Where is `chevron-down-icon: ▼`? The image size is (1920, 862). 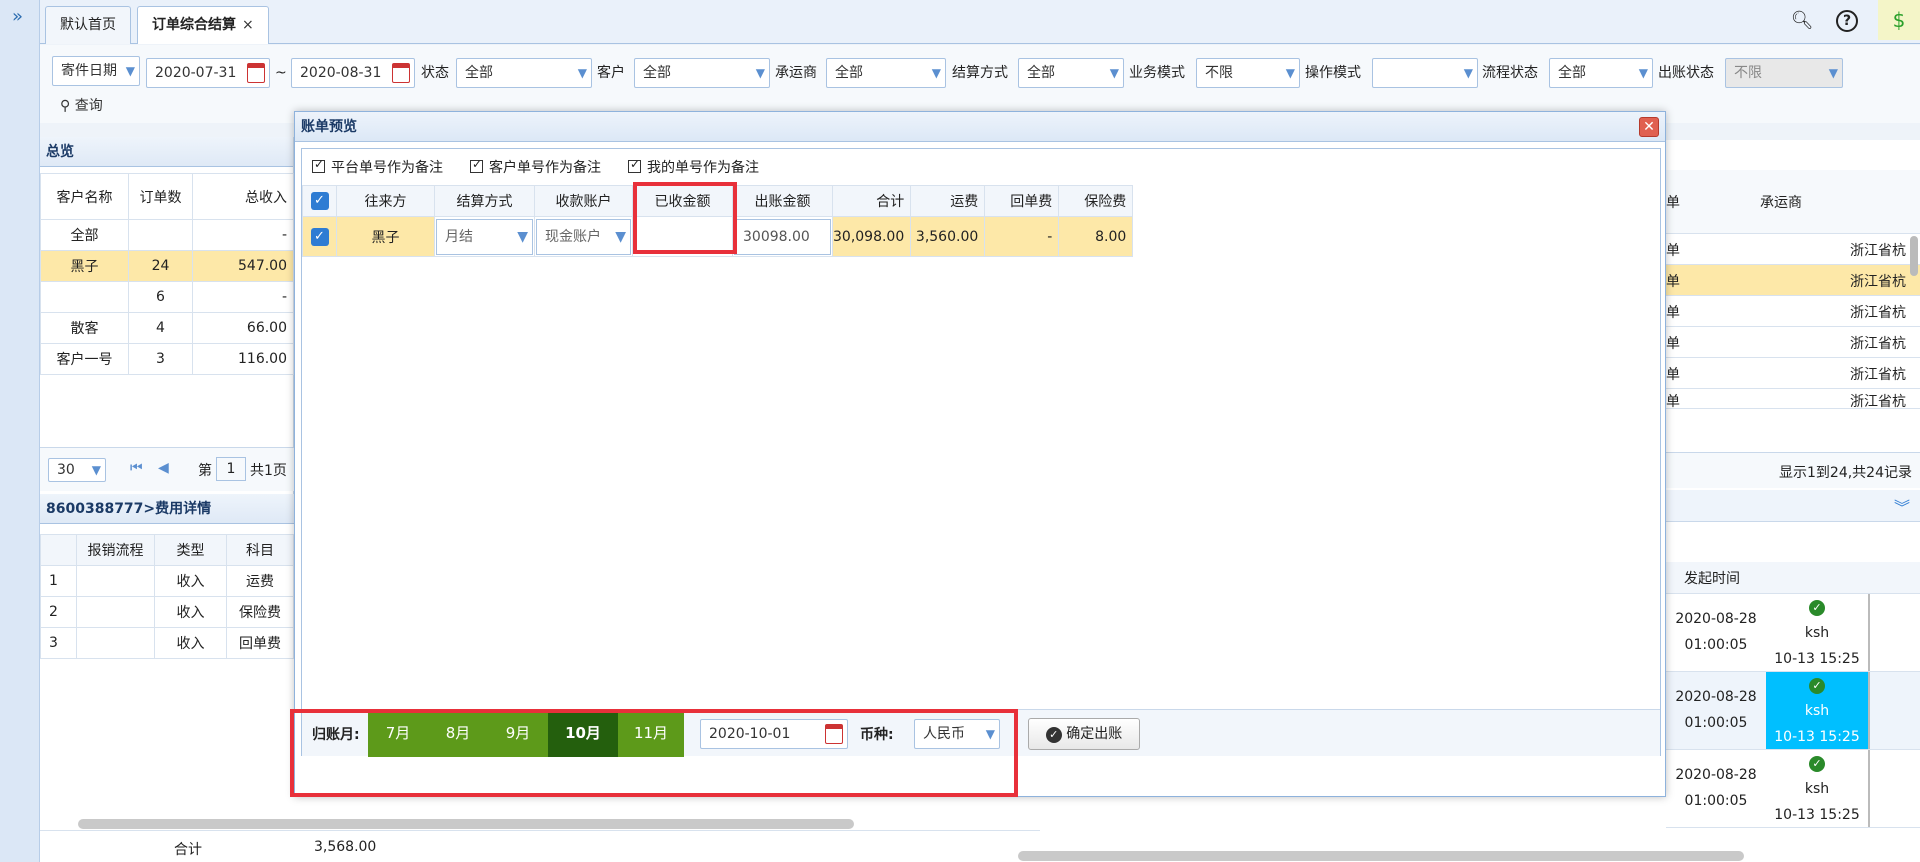
chevron-down-icon: ▼ is located at coordinates (620, 236).